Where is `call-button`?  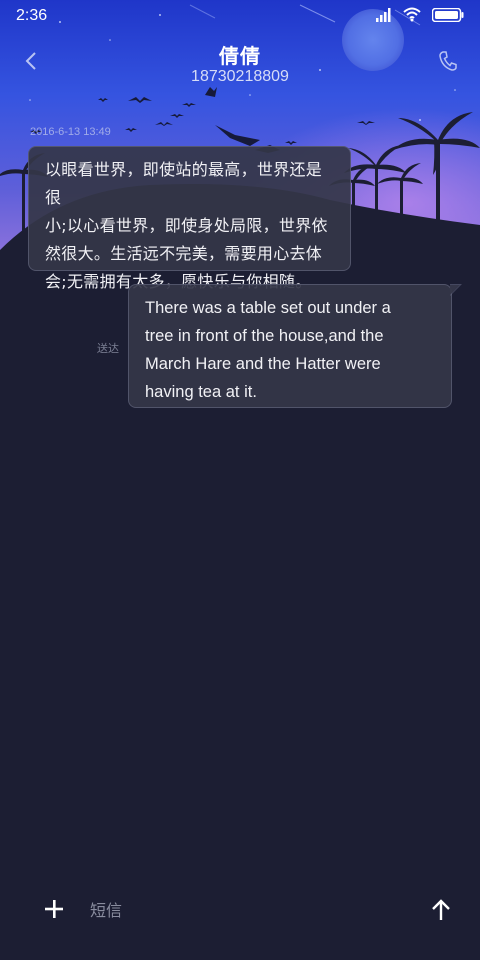 call-button is located at coordinates (448, 63).